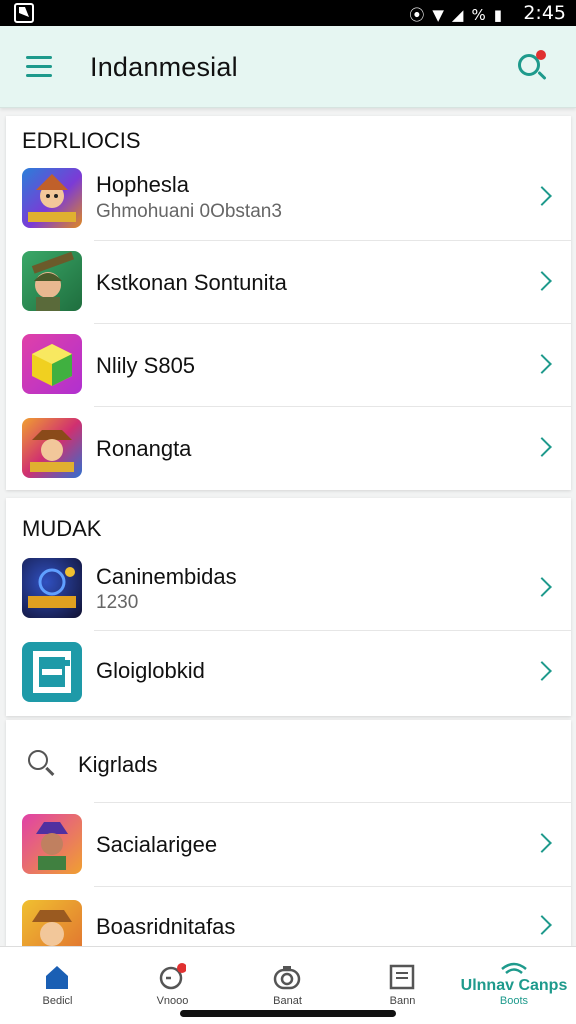  Describe the element at coordinates (39, 67) in the screenshot. I see `menu-icon` at that location.